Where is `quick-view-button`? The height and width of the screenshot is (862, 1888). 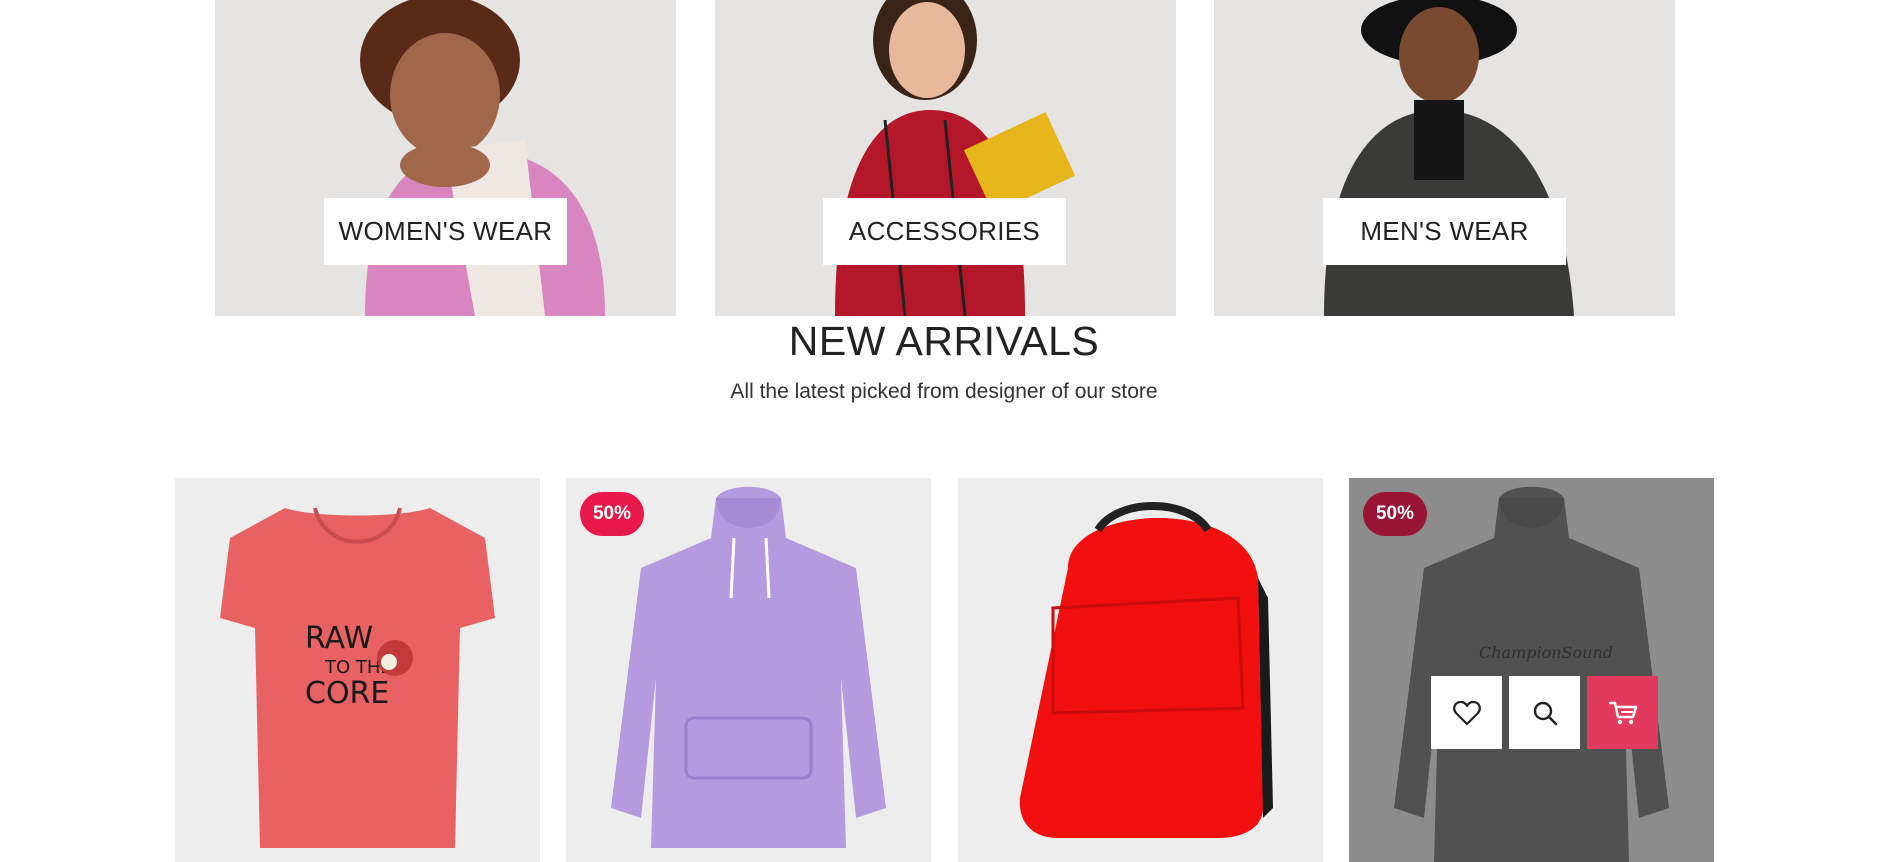
quick-view-button is located at coordinates (1544, 712).